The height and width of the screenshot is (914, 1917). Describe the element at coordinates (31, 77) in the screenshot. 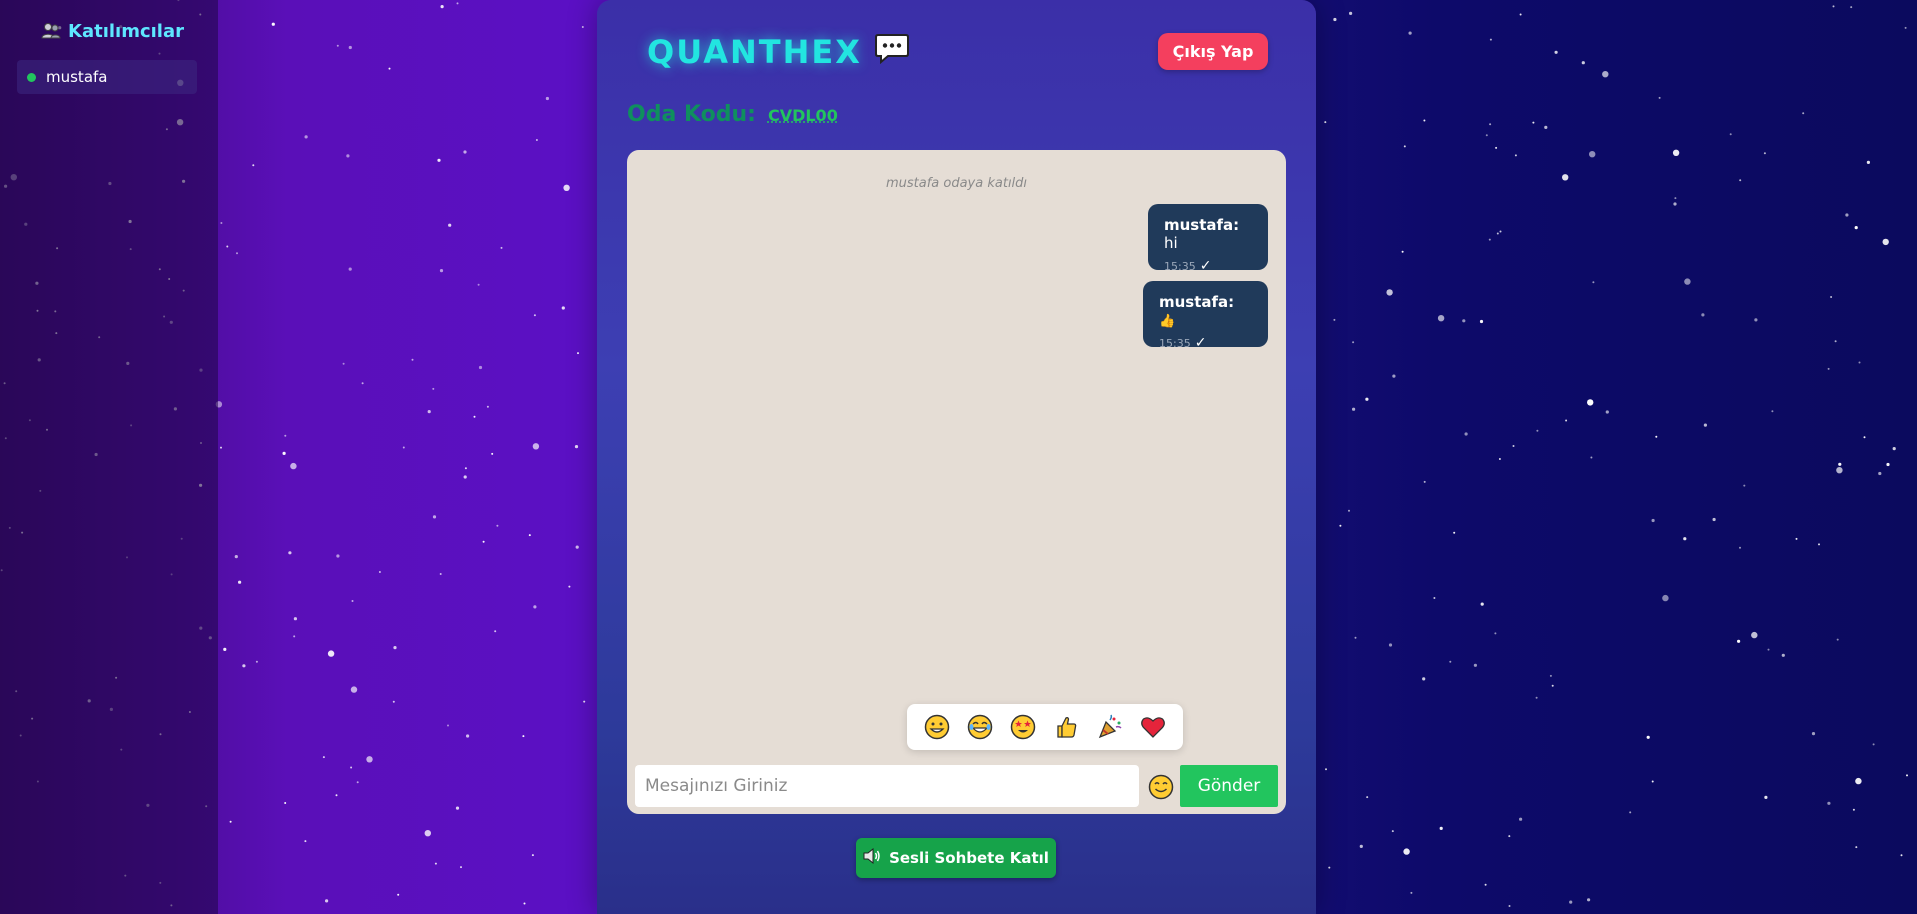

I see `online-status-dot` at that location.